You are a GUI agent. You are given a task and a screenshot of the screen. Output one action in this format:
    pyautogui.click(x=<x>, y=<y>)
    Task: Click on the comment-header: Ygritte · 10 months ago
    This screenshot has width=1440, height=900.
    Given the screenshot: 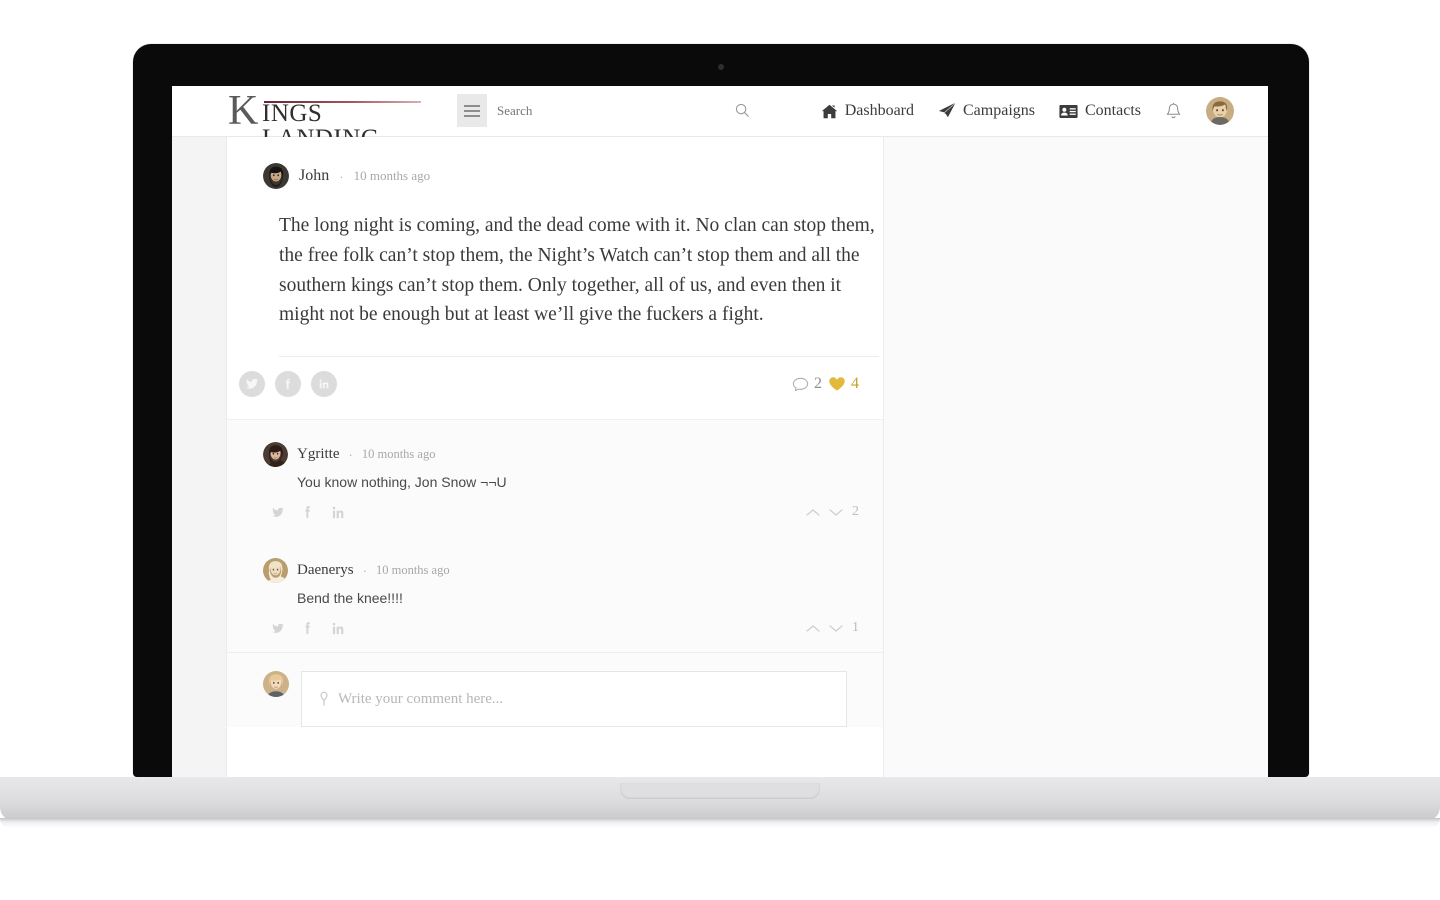 What is the action you would take?
    pyautogui.click(x=555, y=455)
    